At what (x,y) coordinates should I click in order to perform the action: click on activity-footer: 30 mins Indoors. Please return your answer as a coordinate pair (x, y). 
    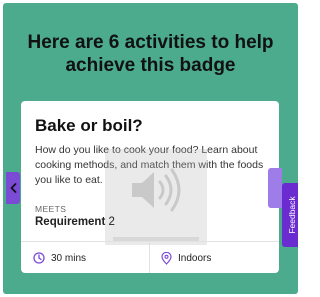
    Looking at the image, I should click on (150, 257).